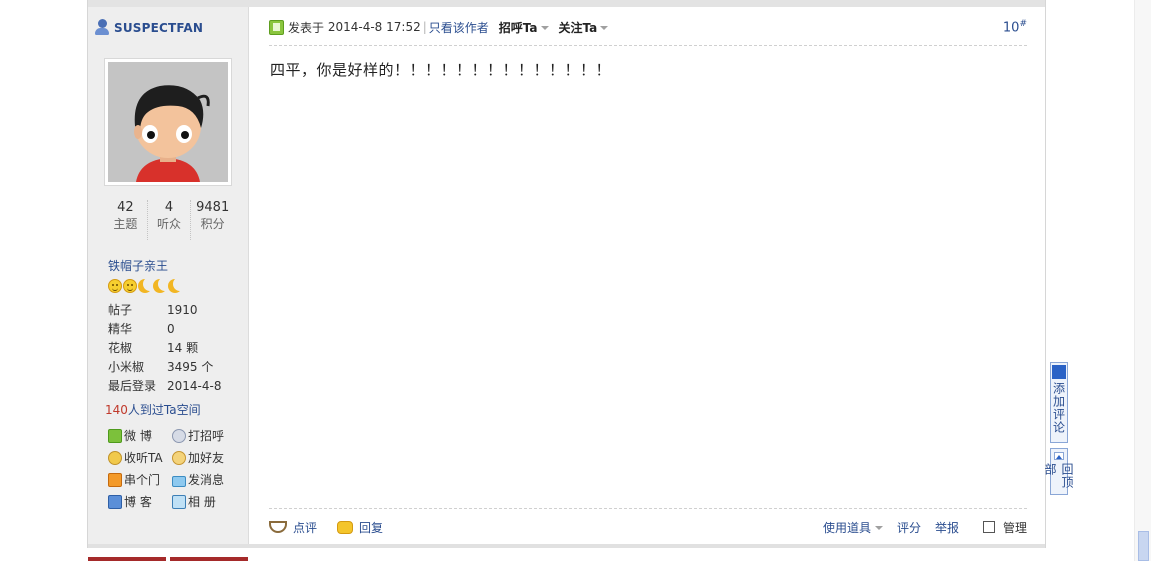 Image resolution: width=1151 pixels, height=561 pixels. I want to click on author-actions: 微 博 打招呼 收听TA 加好友 串个门 发消息 博 客 相 册, so click(173, 469).